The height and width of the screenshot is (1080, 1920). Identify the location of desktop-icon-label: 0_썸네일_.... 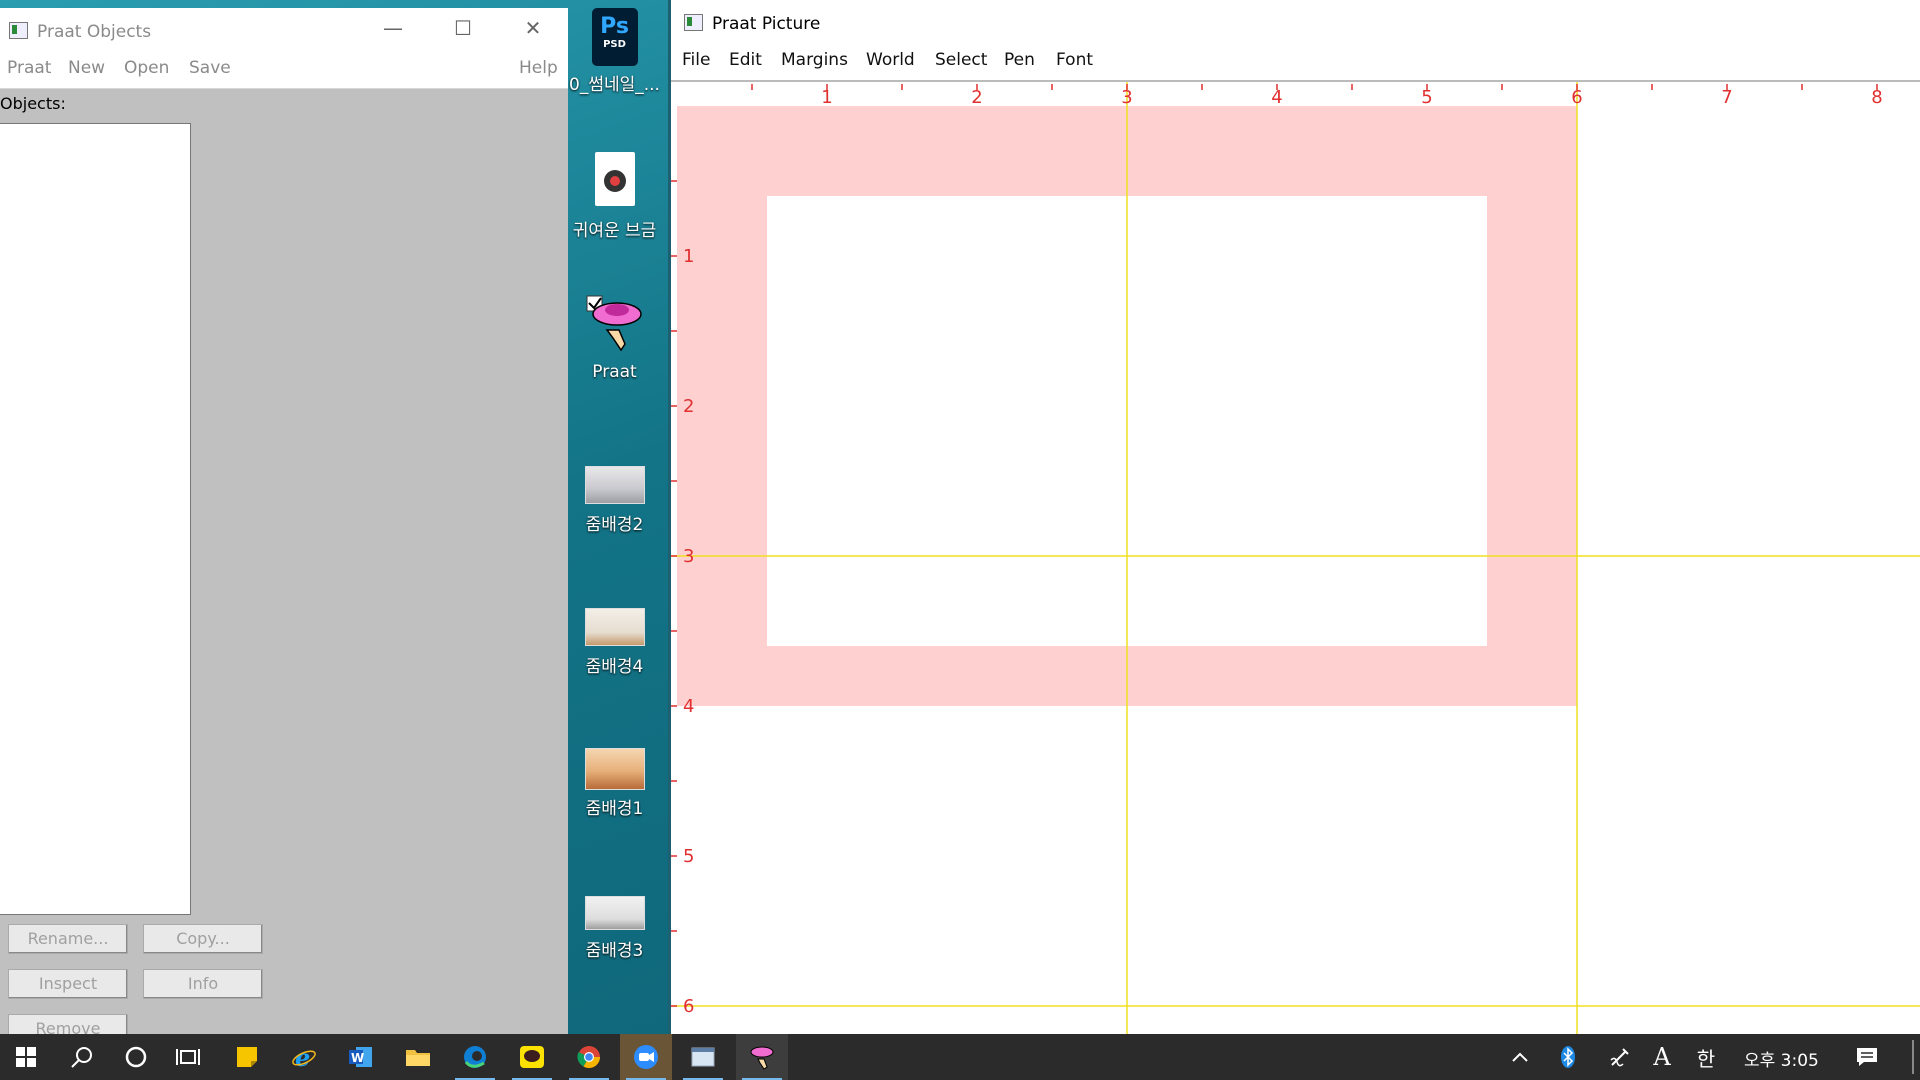
(614, 85).